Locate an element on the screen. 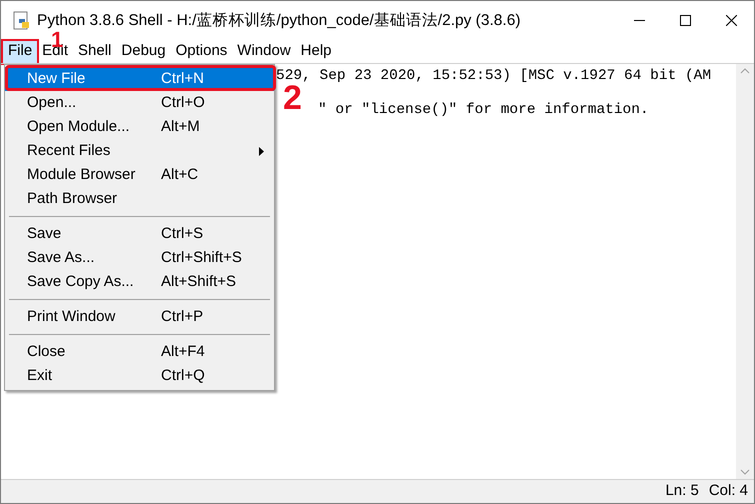 Image resolution: width=755 pixels, height=504 pixels. menu-item: Save Ctrl+S is located at coordinates (139, 234).